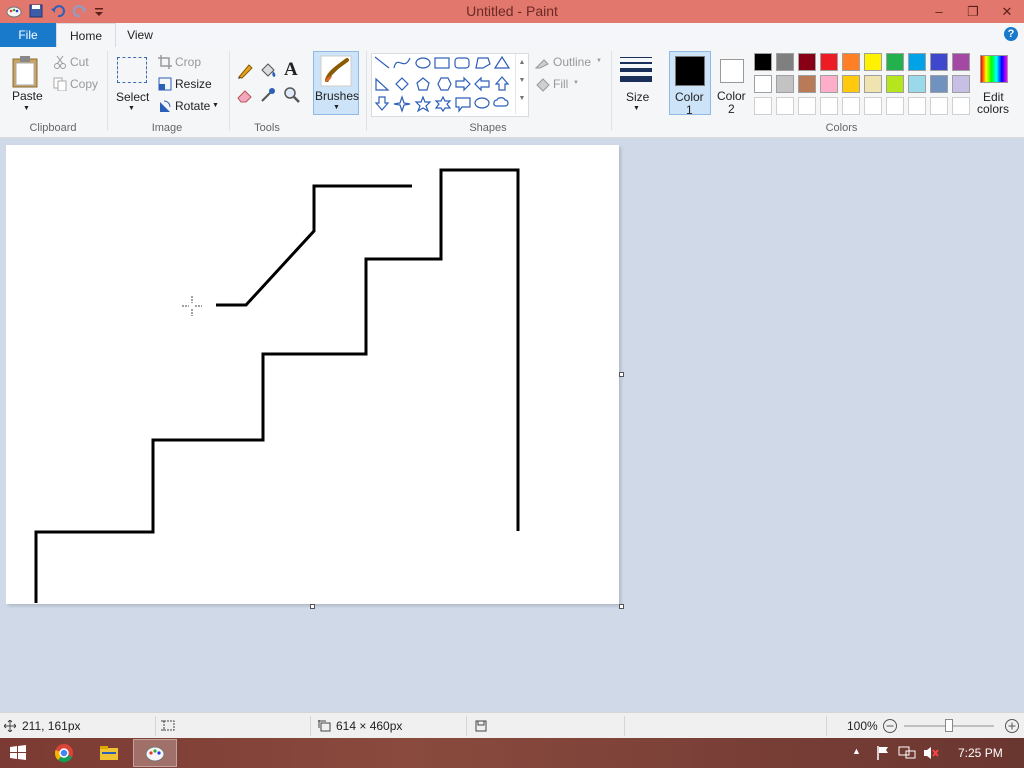  Describe the element at coordinates (336, 83) in the screenshot. I see `brushes-button: Brushes ▼` at that location.